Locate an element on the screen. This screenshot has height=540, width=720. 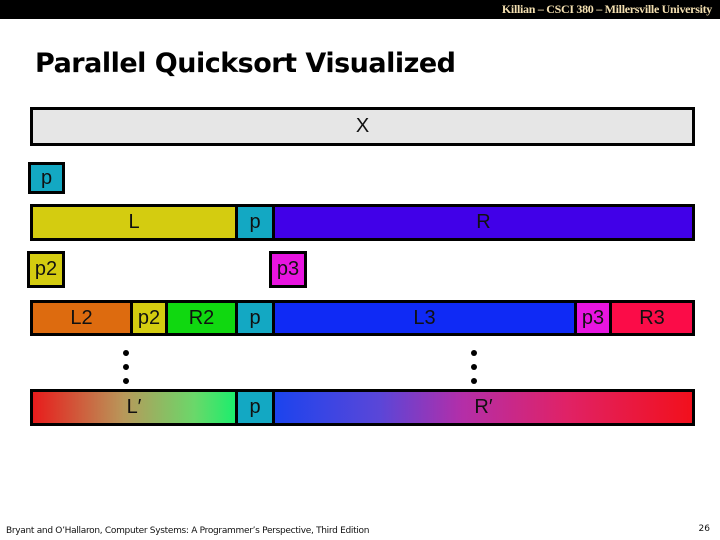
segment-p3: p3 is located at coordinates (591, 318).